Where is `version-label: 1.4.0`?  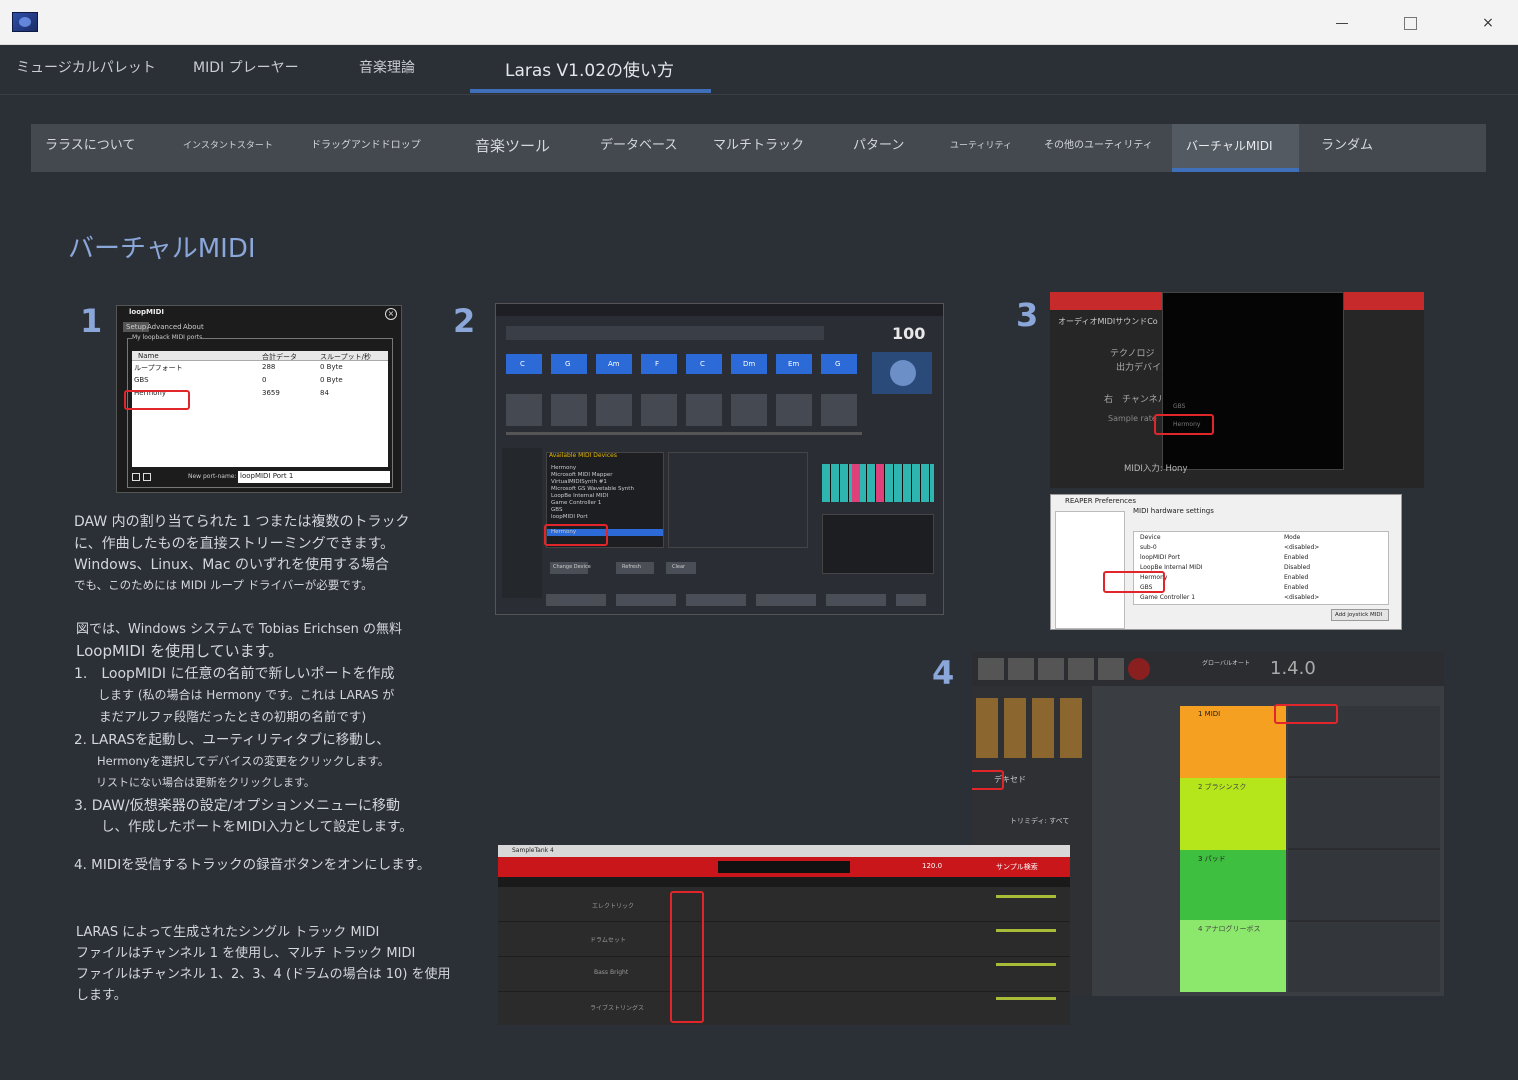
version-label: 1.4.0 is located at coordinates (1293, 668).